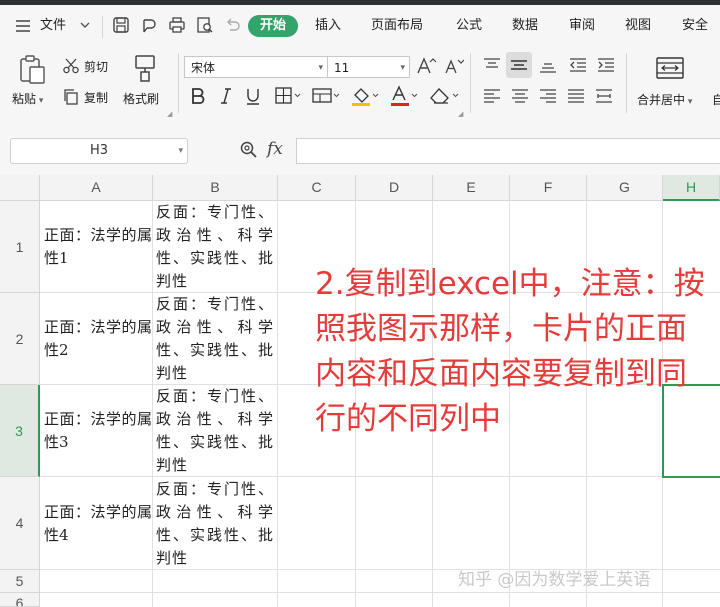 This screenshot has width=720, height=607. Describe the element at coordinates (98, 431) in the screenshot. I see `cell-a3: 正面：法学的属性3` at that location.